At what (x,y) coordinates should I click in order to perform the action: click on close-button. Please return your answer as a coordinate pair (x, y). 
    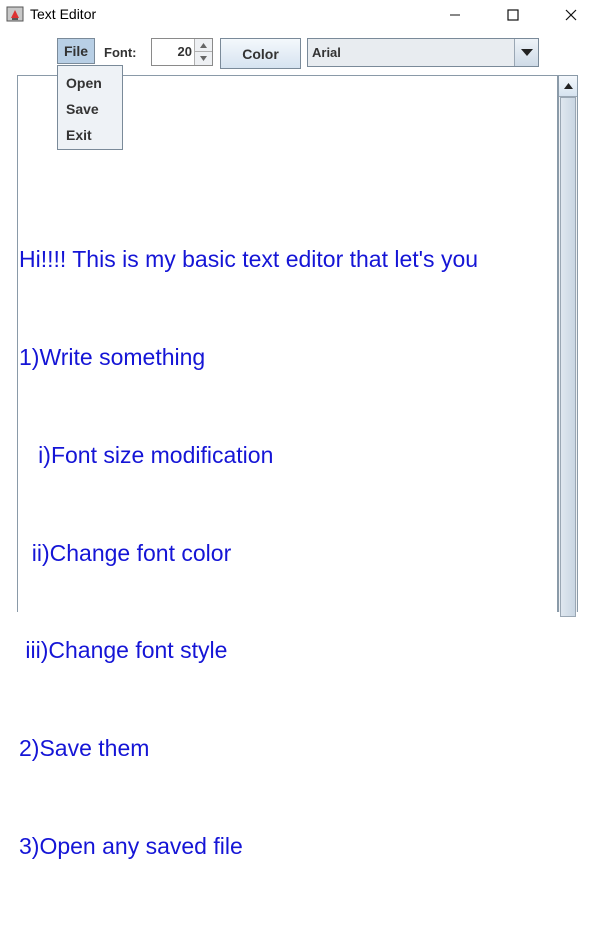
    Looking at the image, I should click on (569, 15).